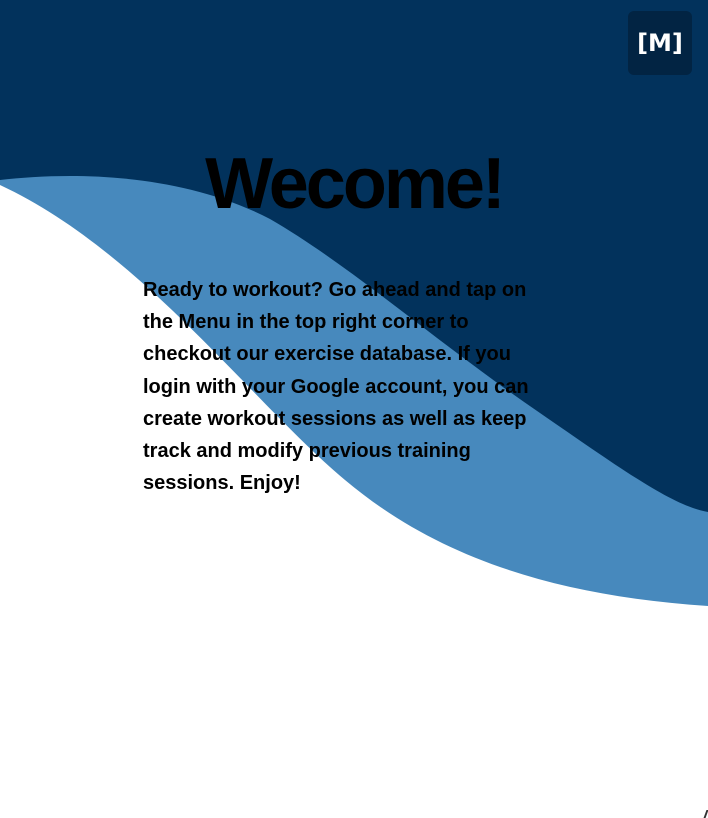 The height and width of the screenshot is (818, 708). I want to click on page-title: Wecome!, so click(355, 184).